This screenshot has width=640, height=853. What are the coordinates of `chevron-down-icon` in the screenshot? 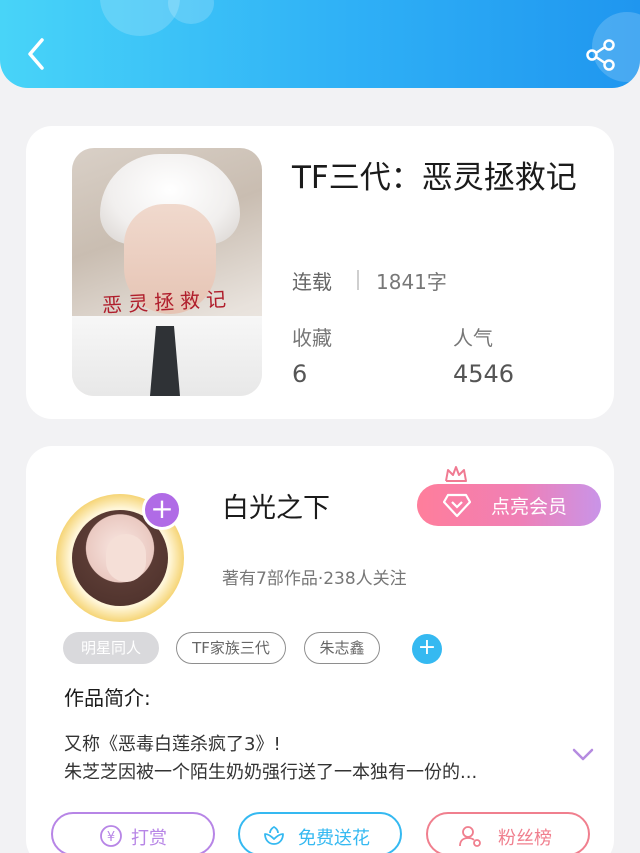 It's located at (583, 755).